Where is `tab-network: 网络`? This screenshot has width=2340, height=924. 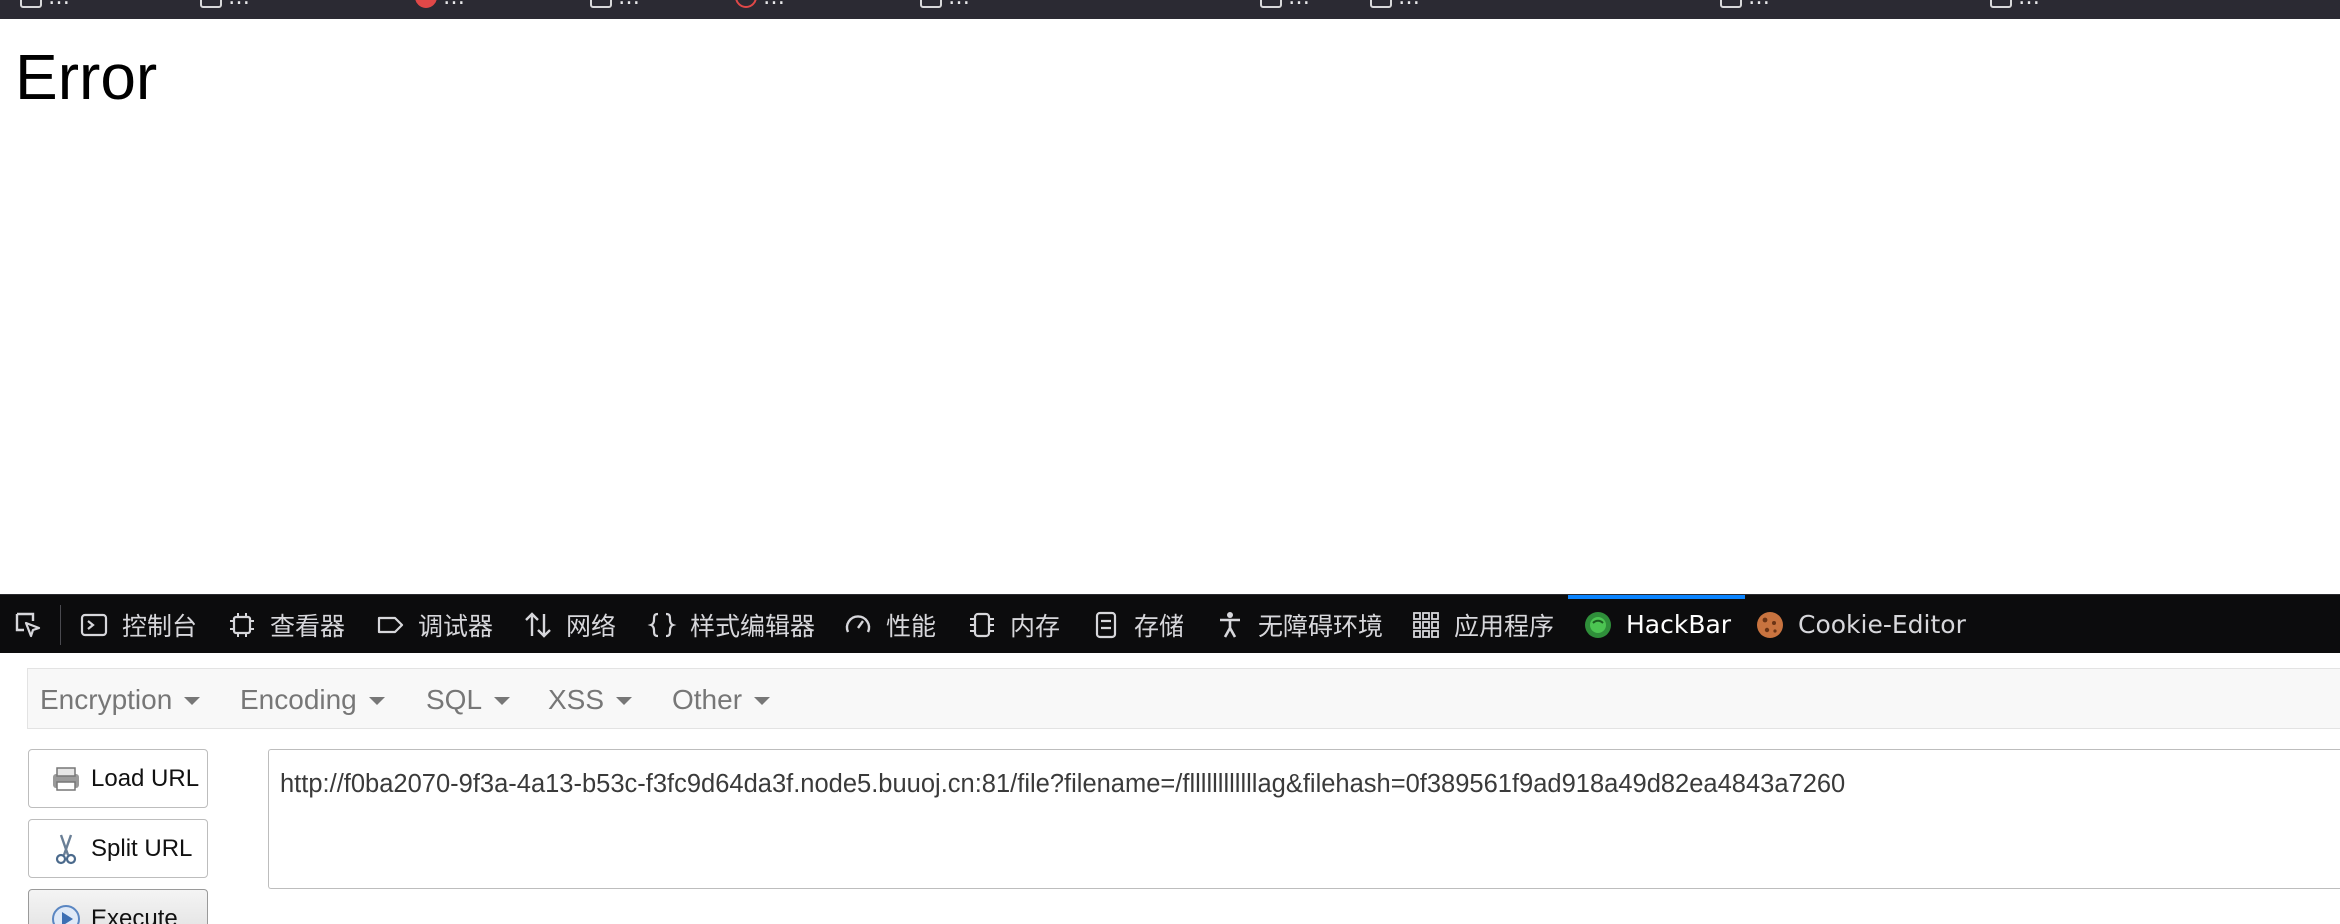
tab-network: 网络 is located at coordinates (569, 624).